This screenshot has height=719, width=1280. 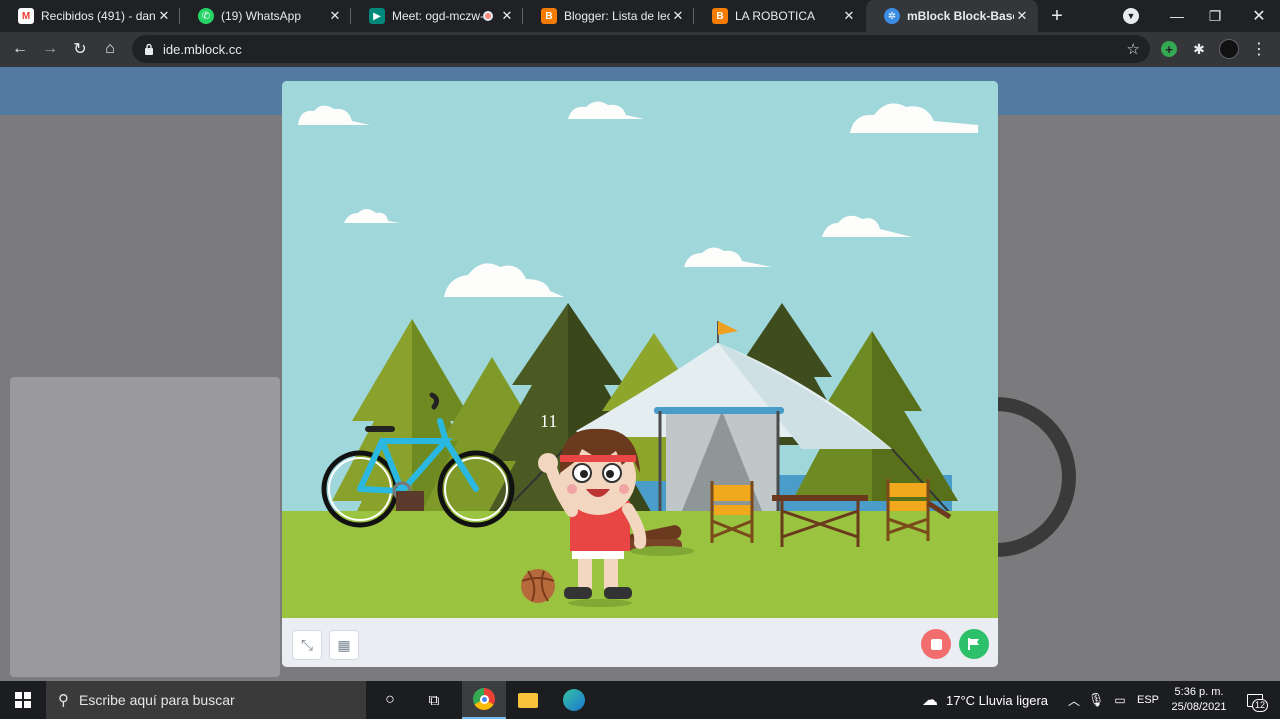 I want to click on ide-sprites-panel-dimmed, so click(x=145, y=527).